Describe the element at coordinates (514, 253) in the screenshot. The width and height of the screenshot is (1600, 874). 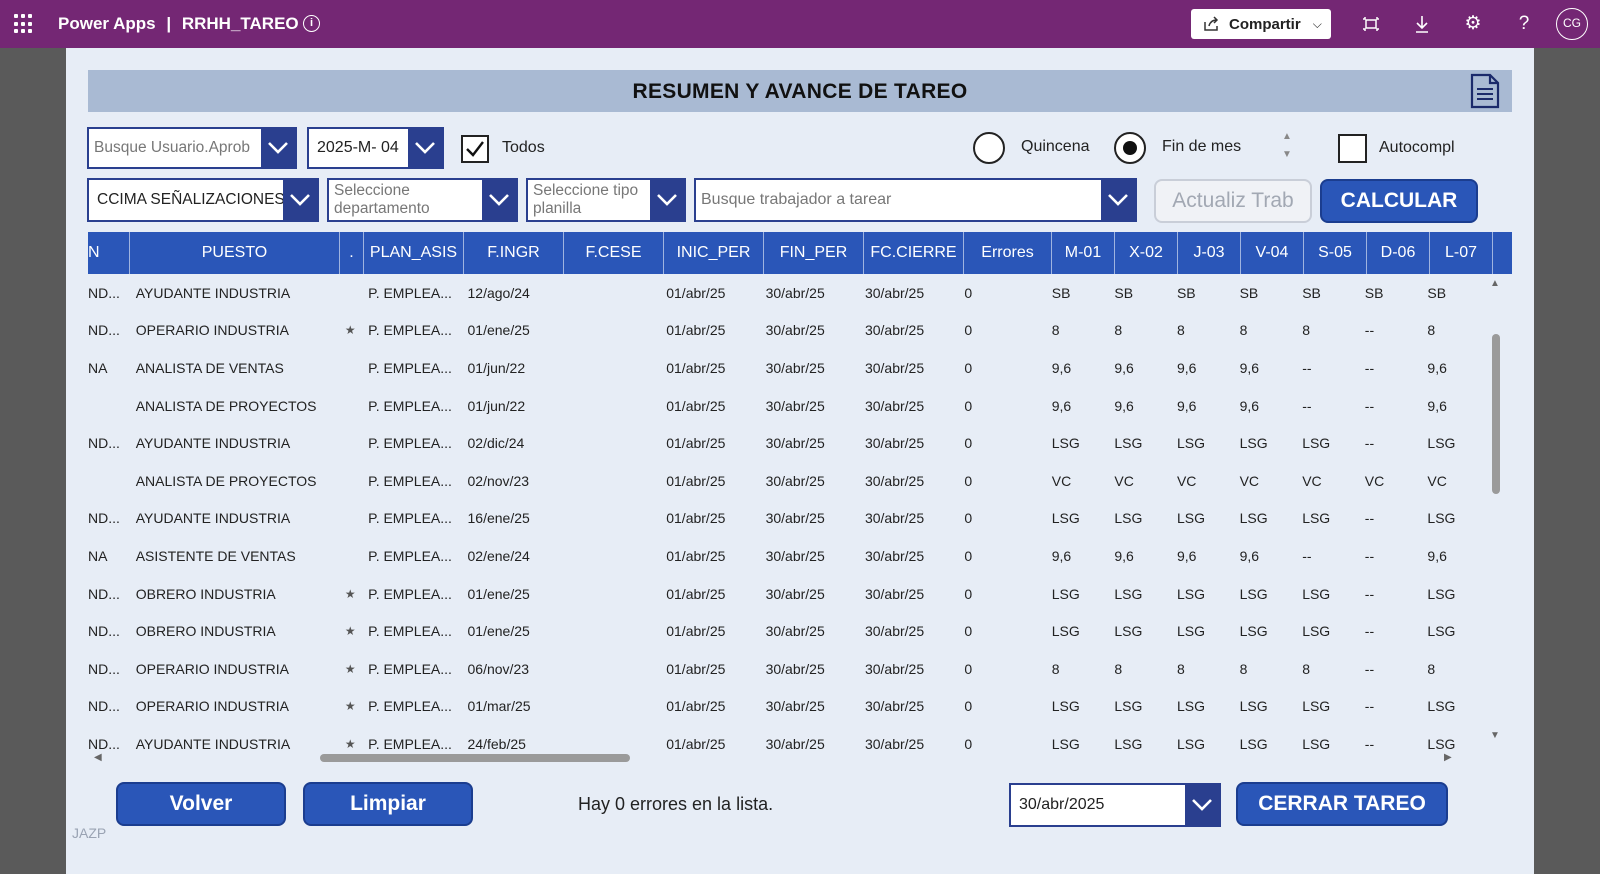
I see `column-header: F.INGR` at that location.